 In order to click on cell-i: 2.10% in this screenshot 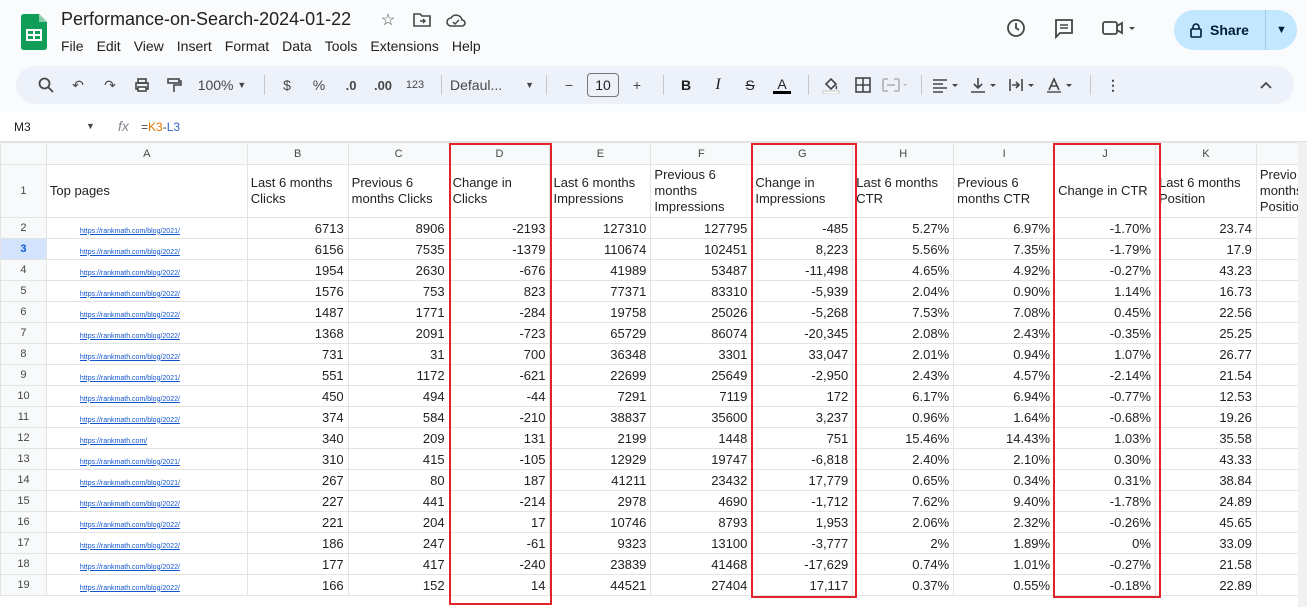, I will do `click(1004, 459)`.